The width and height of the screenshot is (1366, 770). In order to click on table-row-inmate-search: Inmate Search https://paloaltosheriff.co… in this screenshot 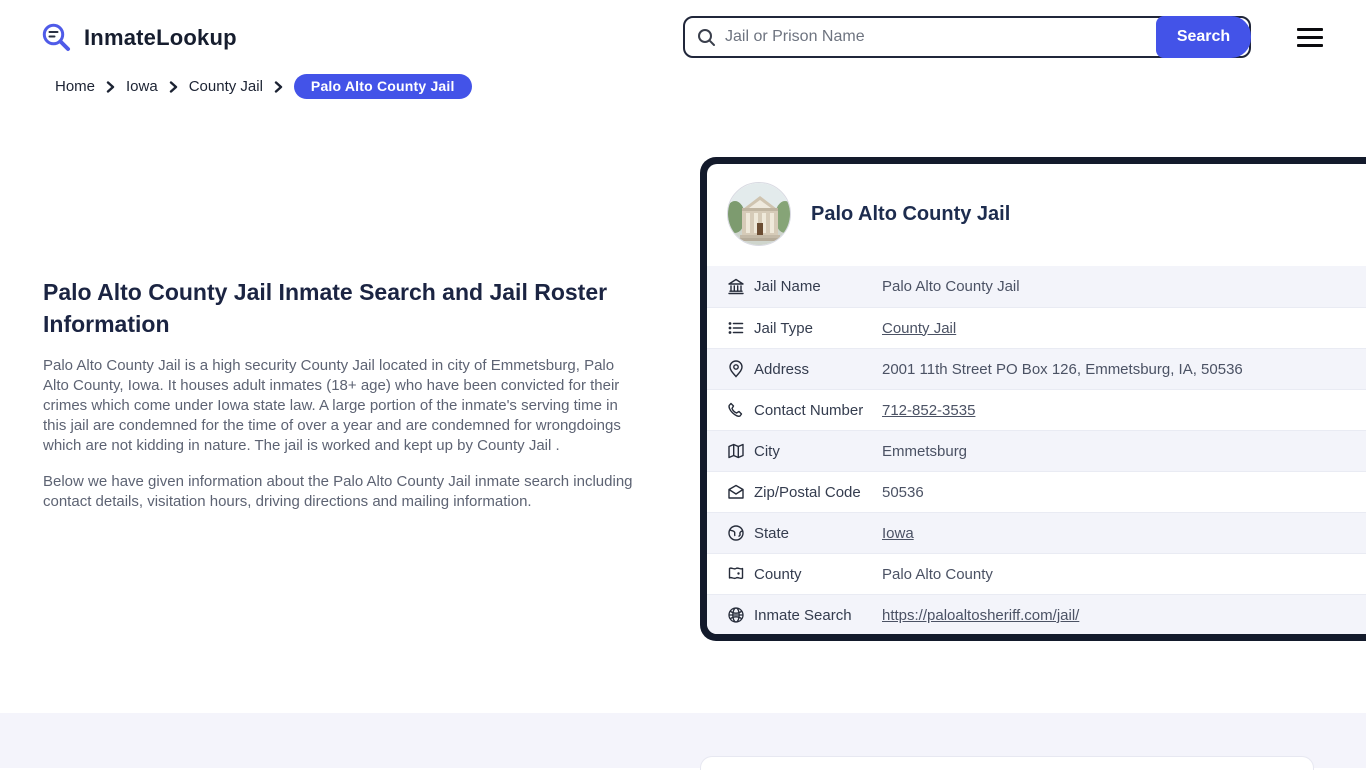, I will do `click(1036, 614)`.